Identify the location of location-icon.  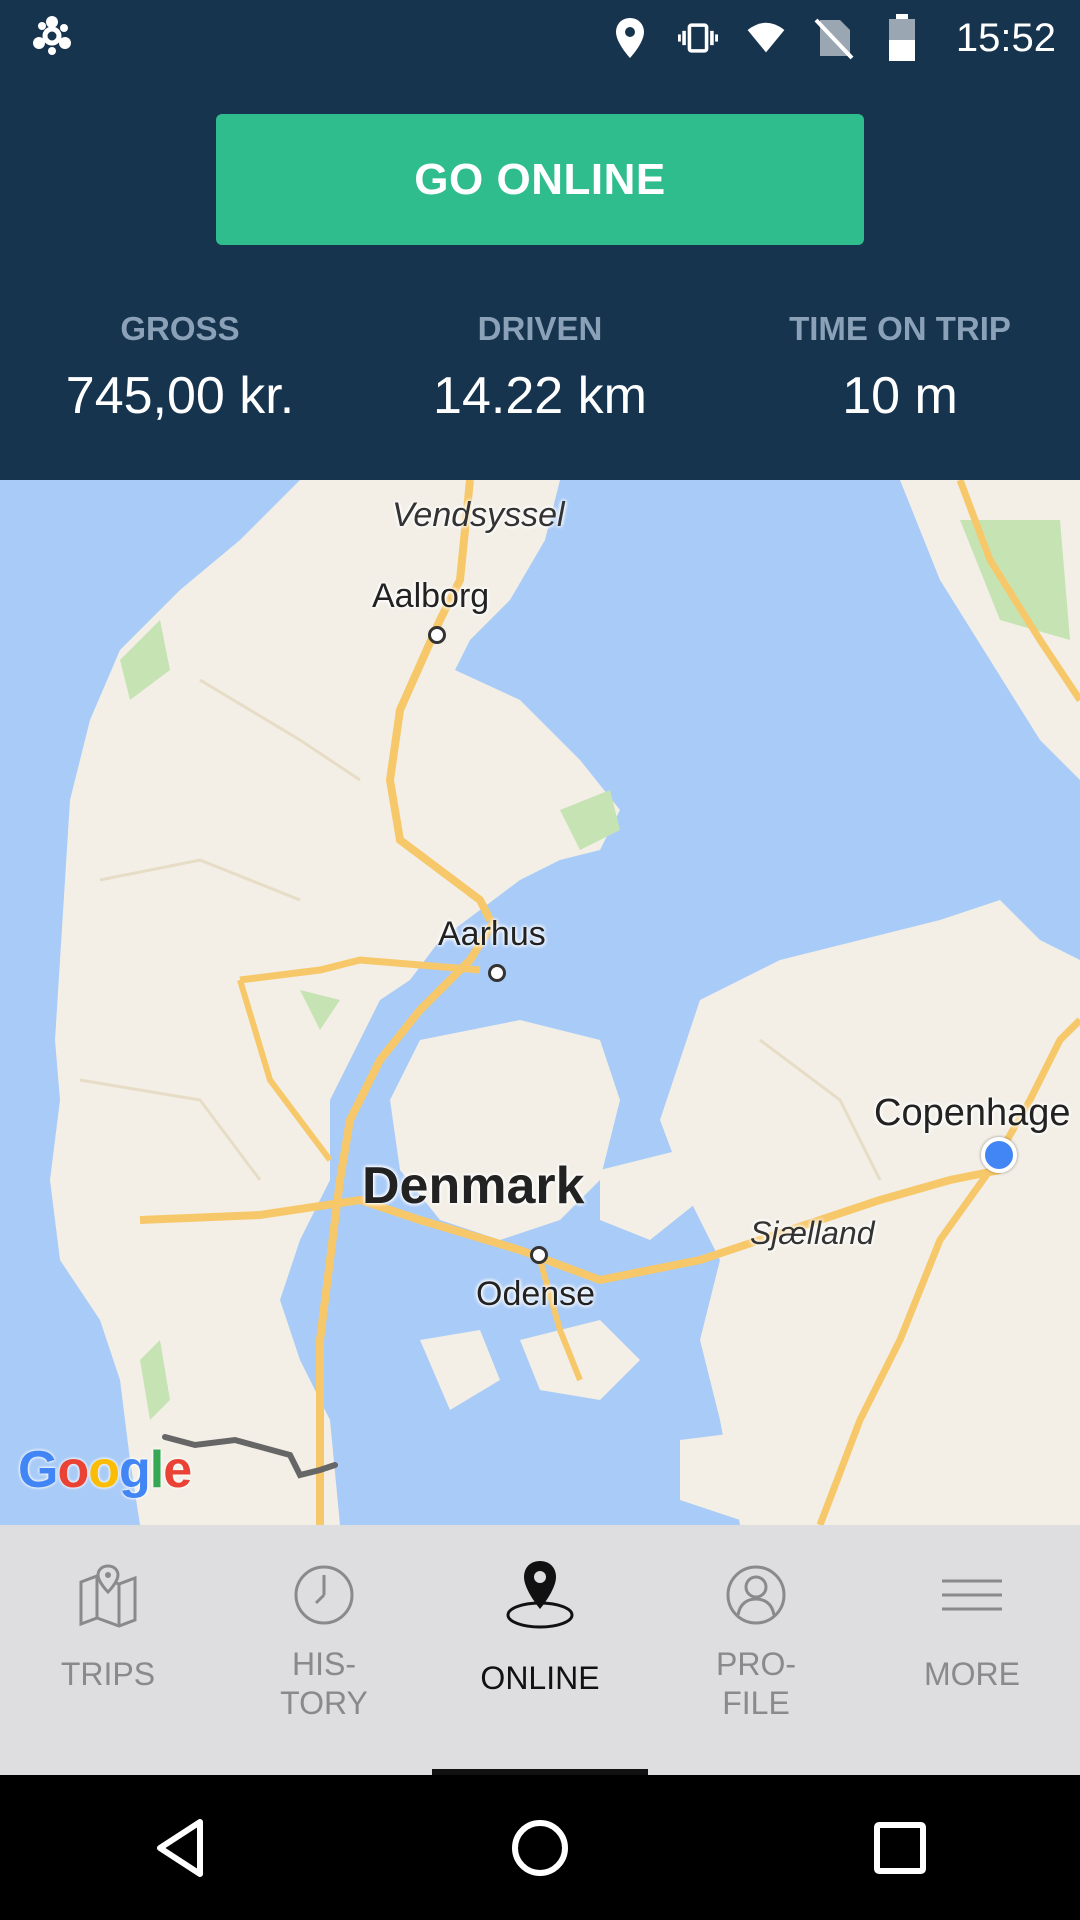
(630, 38).